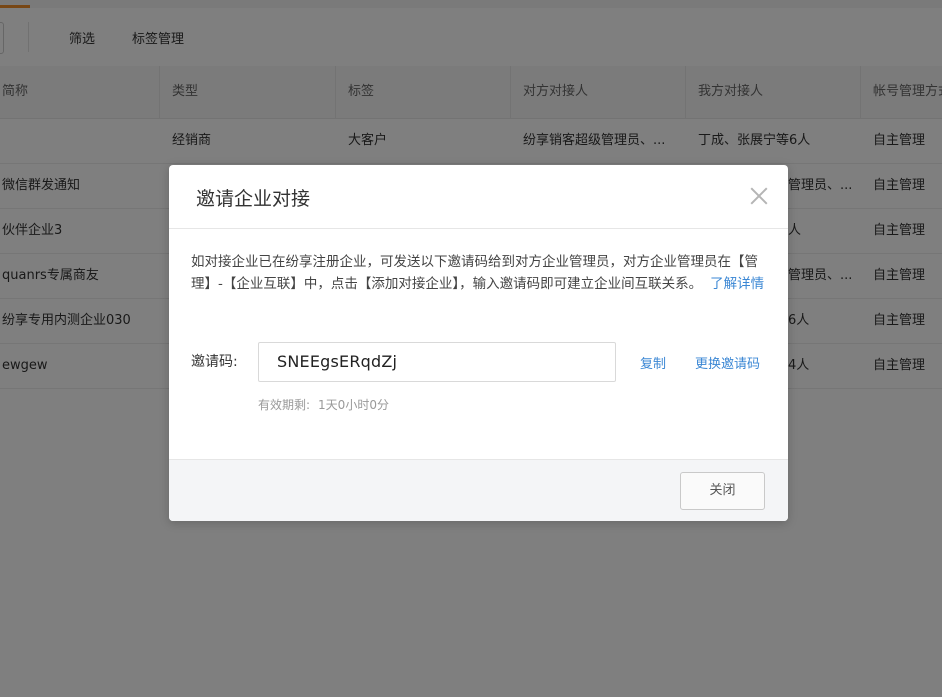 The height and width of the screenshot is (697, 942). I want to click on dialog-header: 邀请企业对接, so click(478, 197).